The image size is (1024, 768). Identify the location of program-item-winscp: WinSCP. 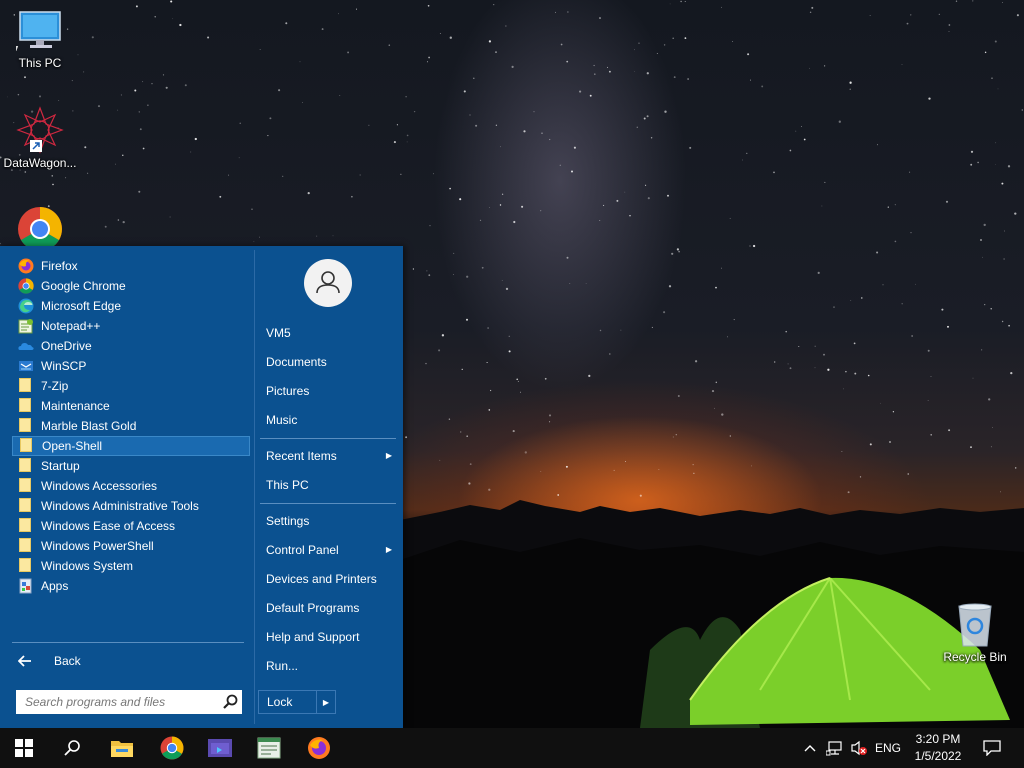
(131, 366).